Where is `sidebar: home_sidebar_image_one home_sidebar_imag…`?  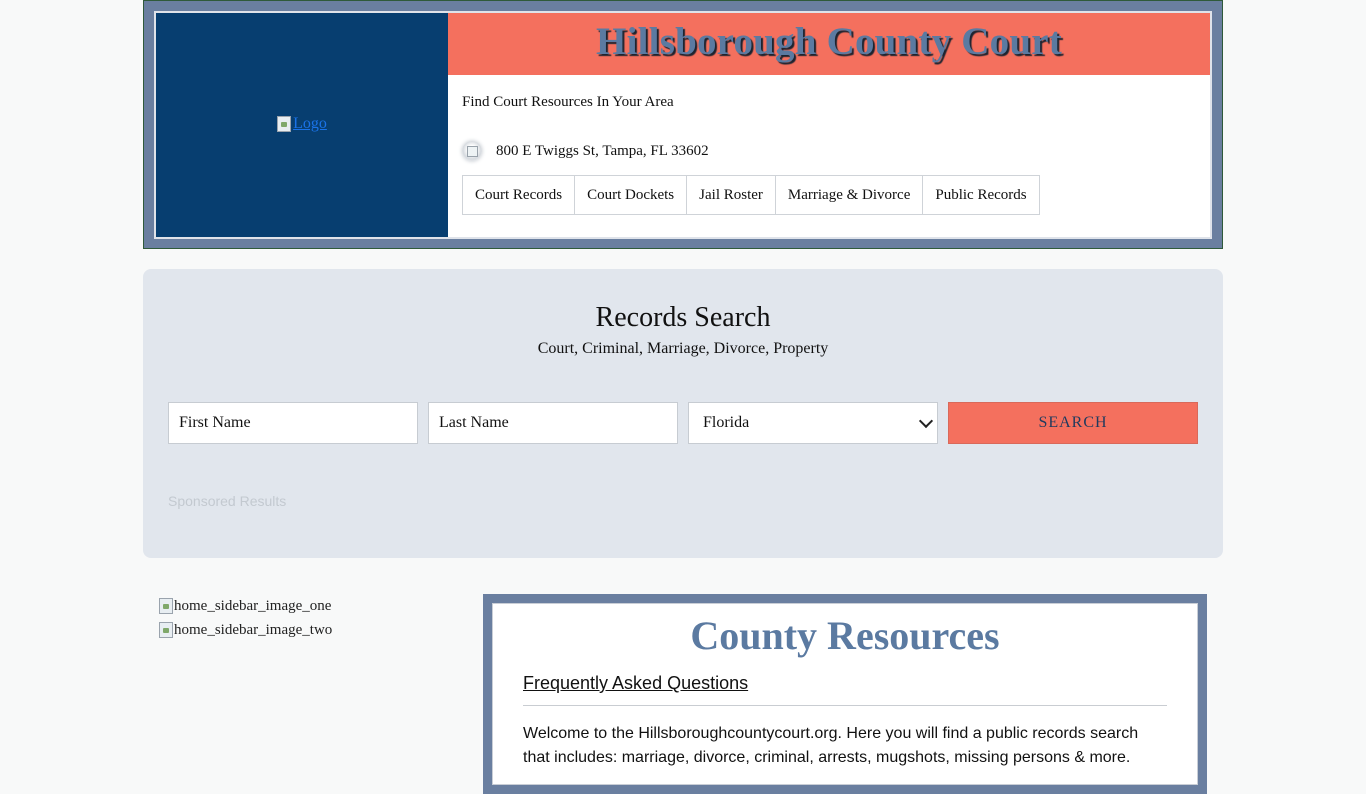
sidebar: home_sidebar_image_one home_sidebar_imag… is located at coordinates (245, 620).